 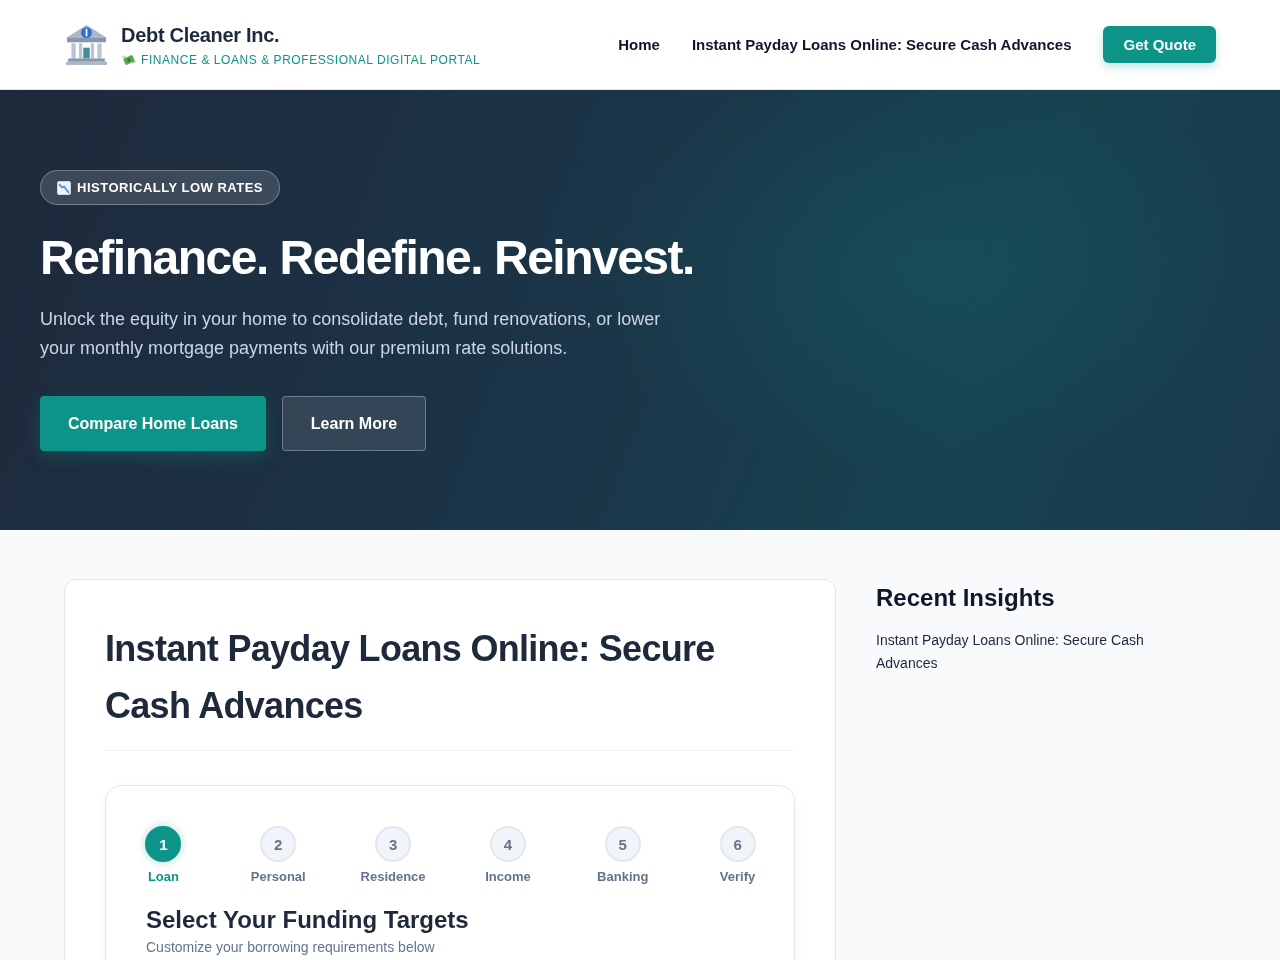 I want to click on insight-link: Instant Payday Loans Online: Secure Cash Advances, so click(x=1026, y=652).